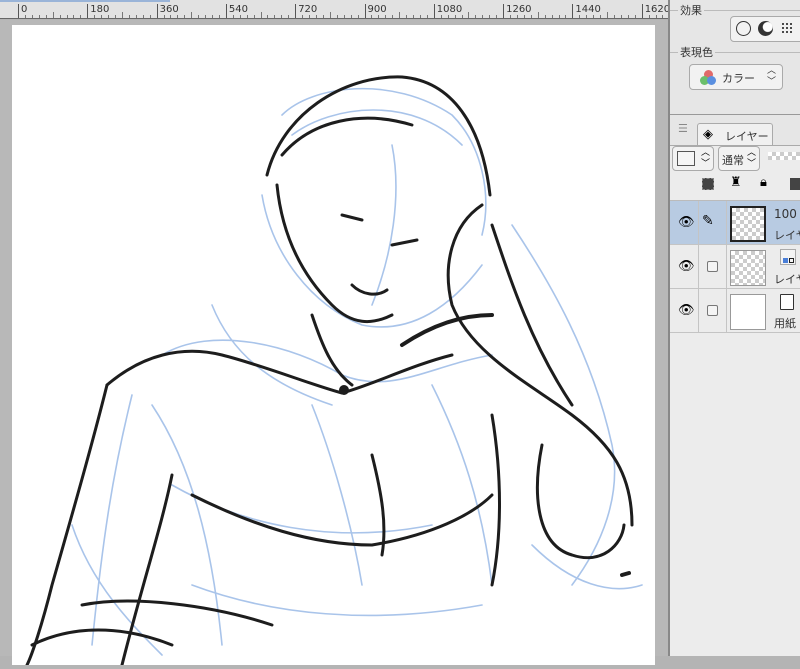 Image resolution: width=800 pixels, height=669 pixels. What do you see at coordinates (735, 223) in the screenshot?
I see `layer-row-1: 👁︎ ✎ 100 % レイヤー` at bounding box center [735, 223].